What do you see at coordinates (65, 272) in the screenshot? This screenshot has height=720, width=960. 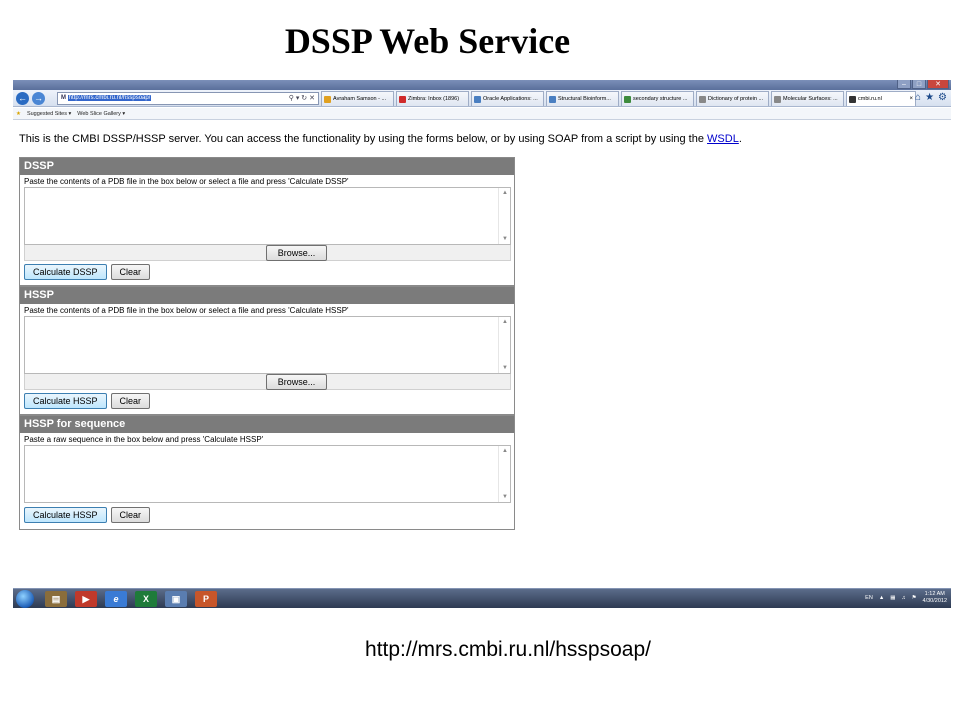 I see `calculate-dssp-button: Calculate DSSP` at bounding box center [65, 272].